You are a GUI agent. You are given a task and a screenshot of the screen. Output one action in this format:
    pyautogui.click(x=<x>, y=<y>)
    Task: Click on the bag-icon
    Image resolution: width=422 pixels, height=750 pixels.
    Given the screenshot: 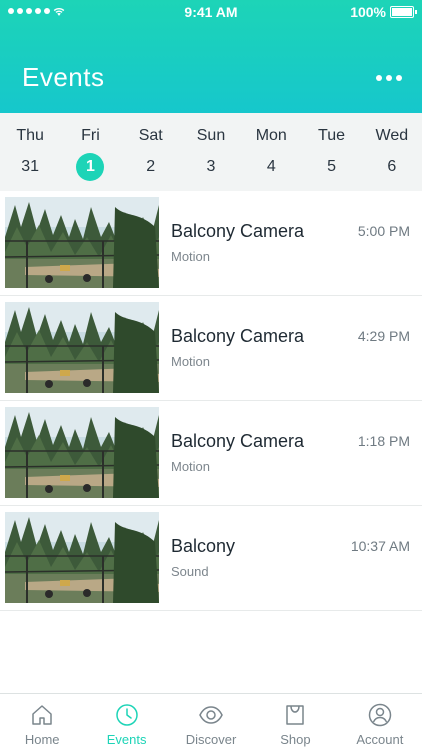 What is the action you would take?
    pyautogui.click(x=295, y=715)
    